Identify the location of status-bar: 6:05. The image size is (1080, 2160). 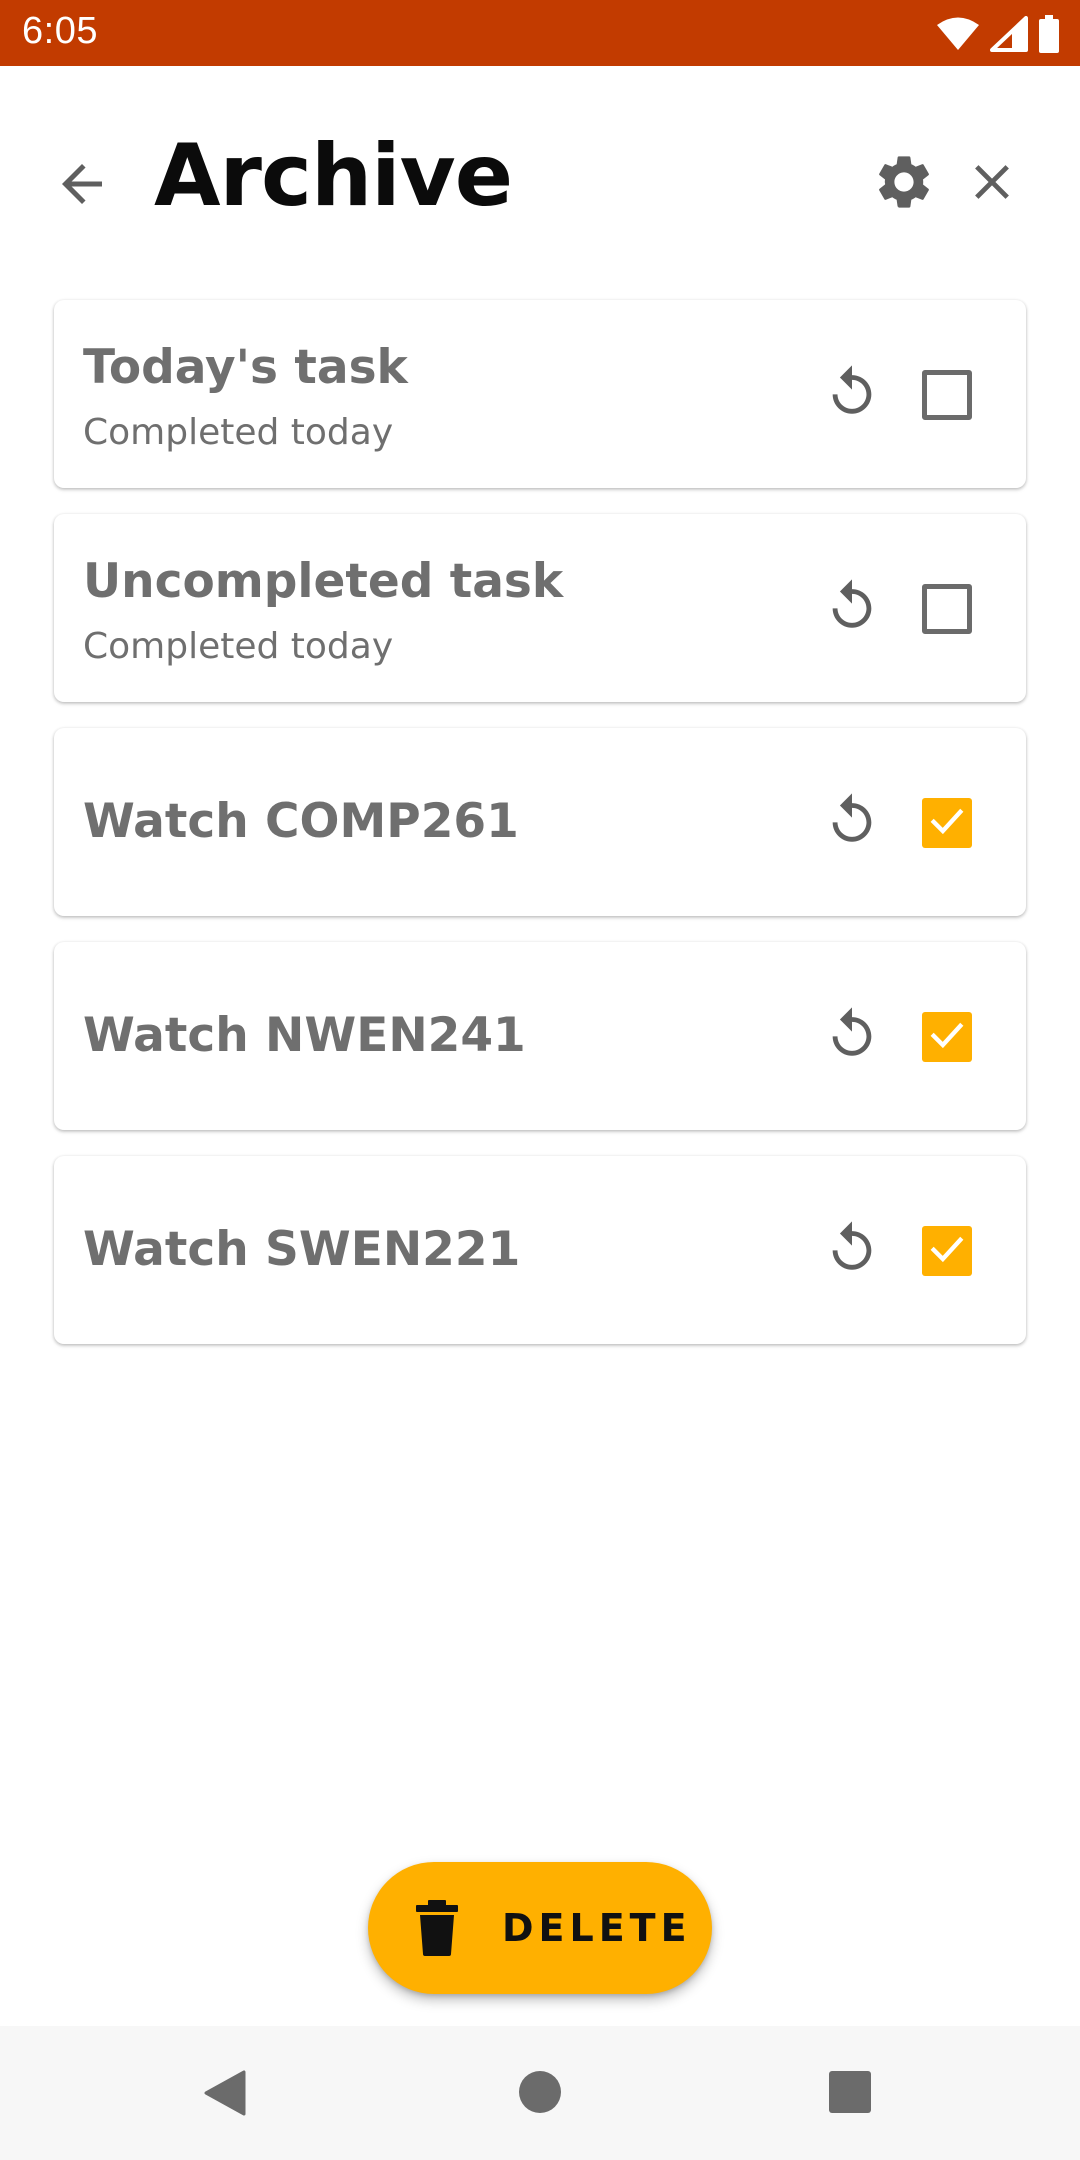
(540, 33).